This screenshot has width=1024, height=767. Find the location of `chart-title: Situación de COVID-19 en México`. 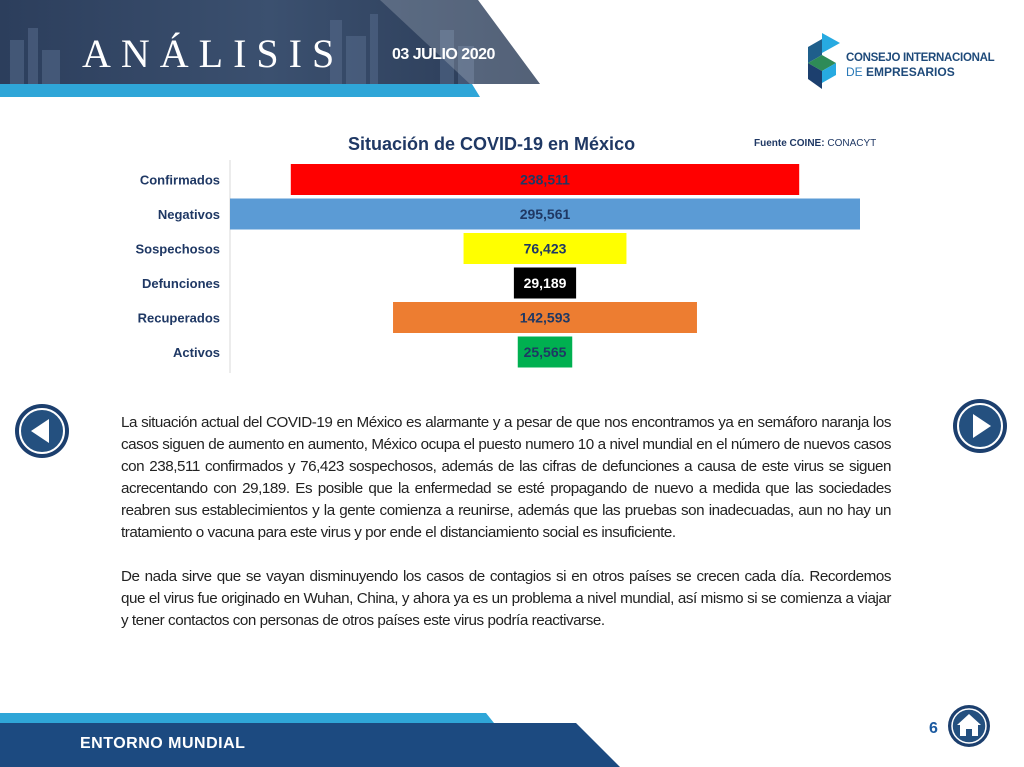

chart-title: Situación de COVID-19 en México is located at coordinates (492, 144).